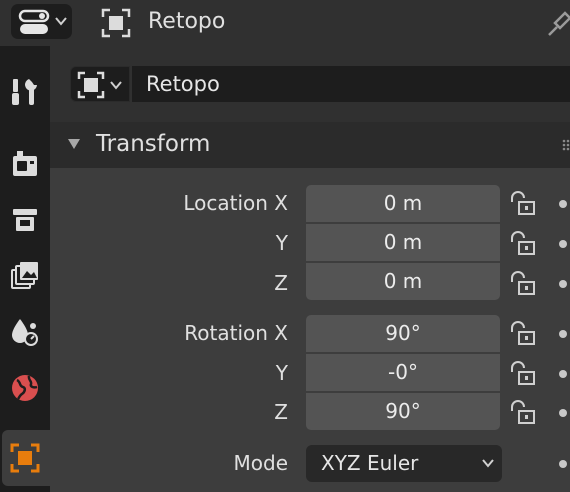 This screenshot has height=492, width=570. What do you see at coordinates (563, 334) in the screenshot?
I see `keyframe-rotation-x-dot` at bounding box center [563, 334].